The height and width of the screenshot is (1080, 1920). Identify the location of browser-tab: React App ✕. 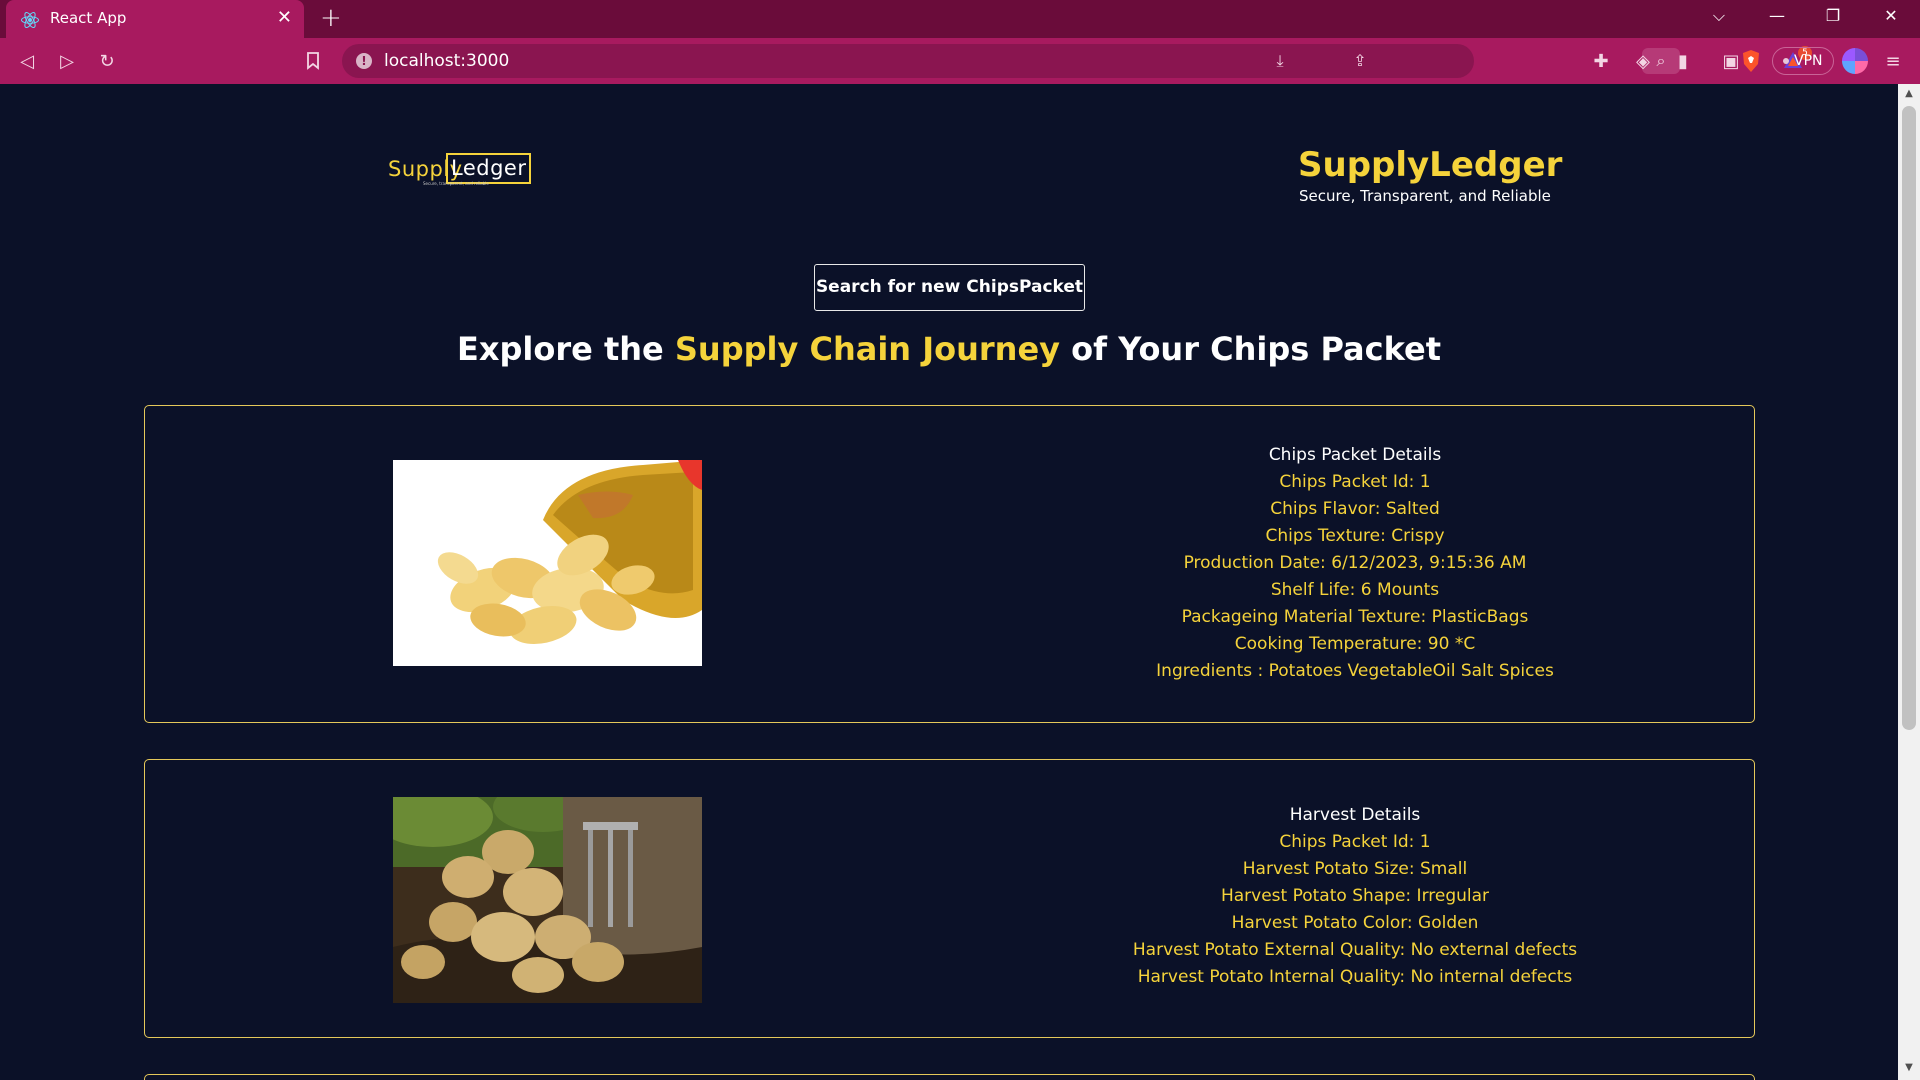
(155, 19).